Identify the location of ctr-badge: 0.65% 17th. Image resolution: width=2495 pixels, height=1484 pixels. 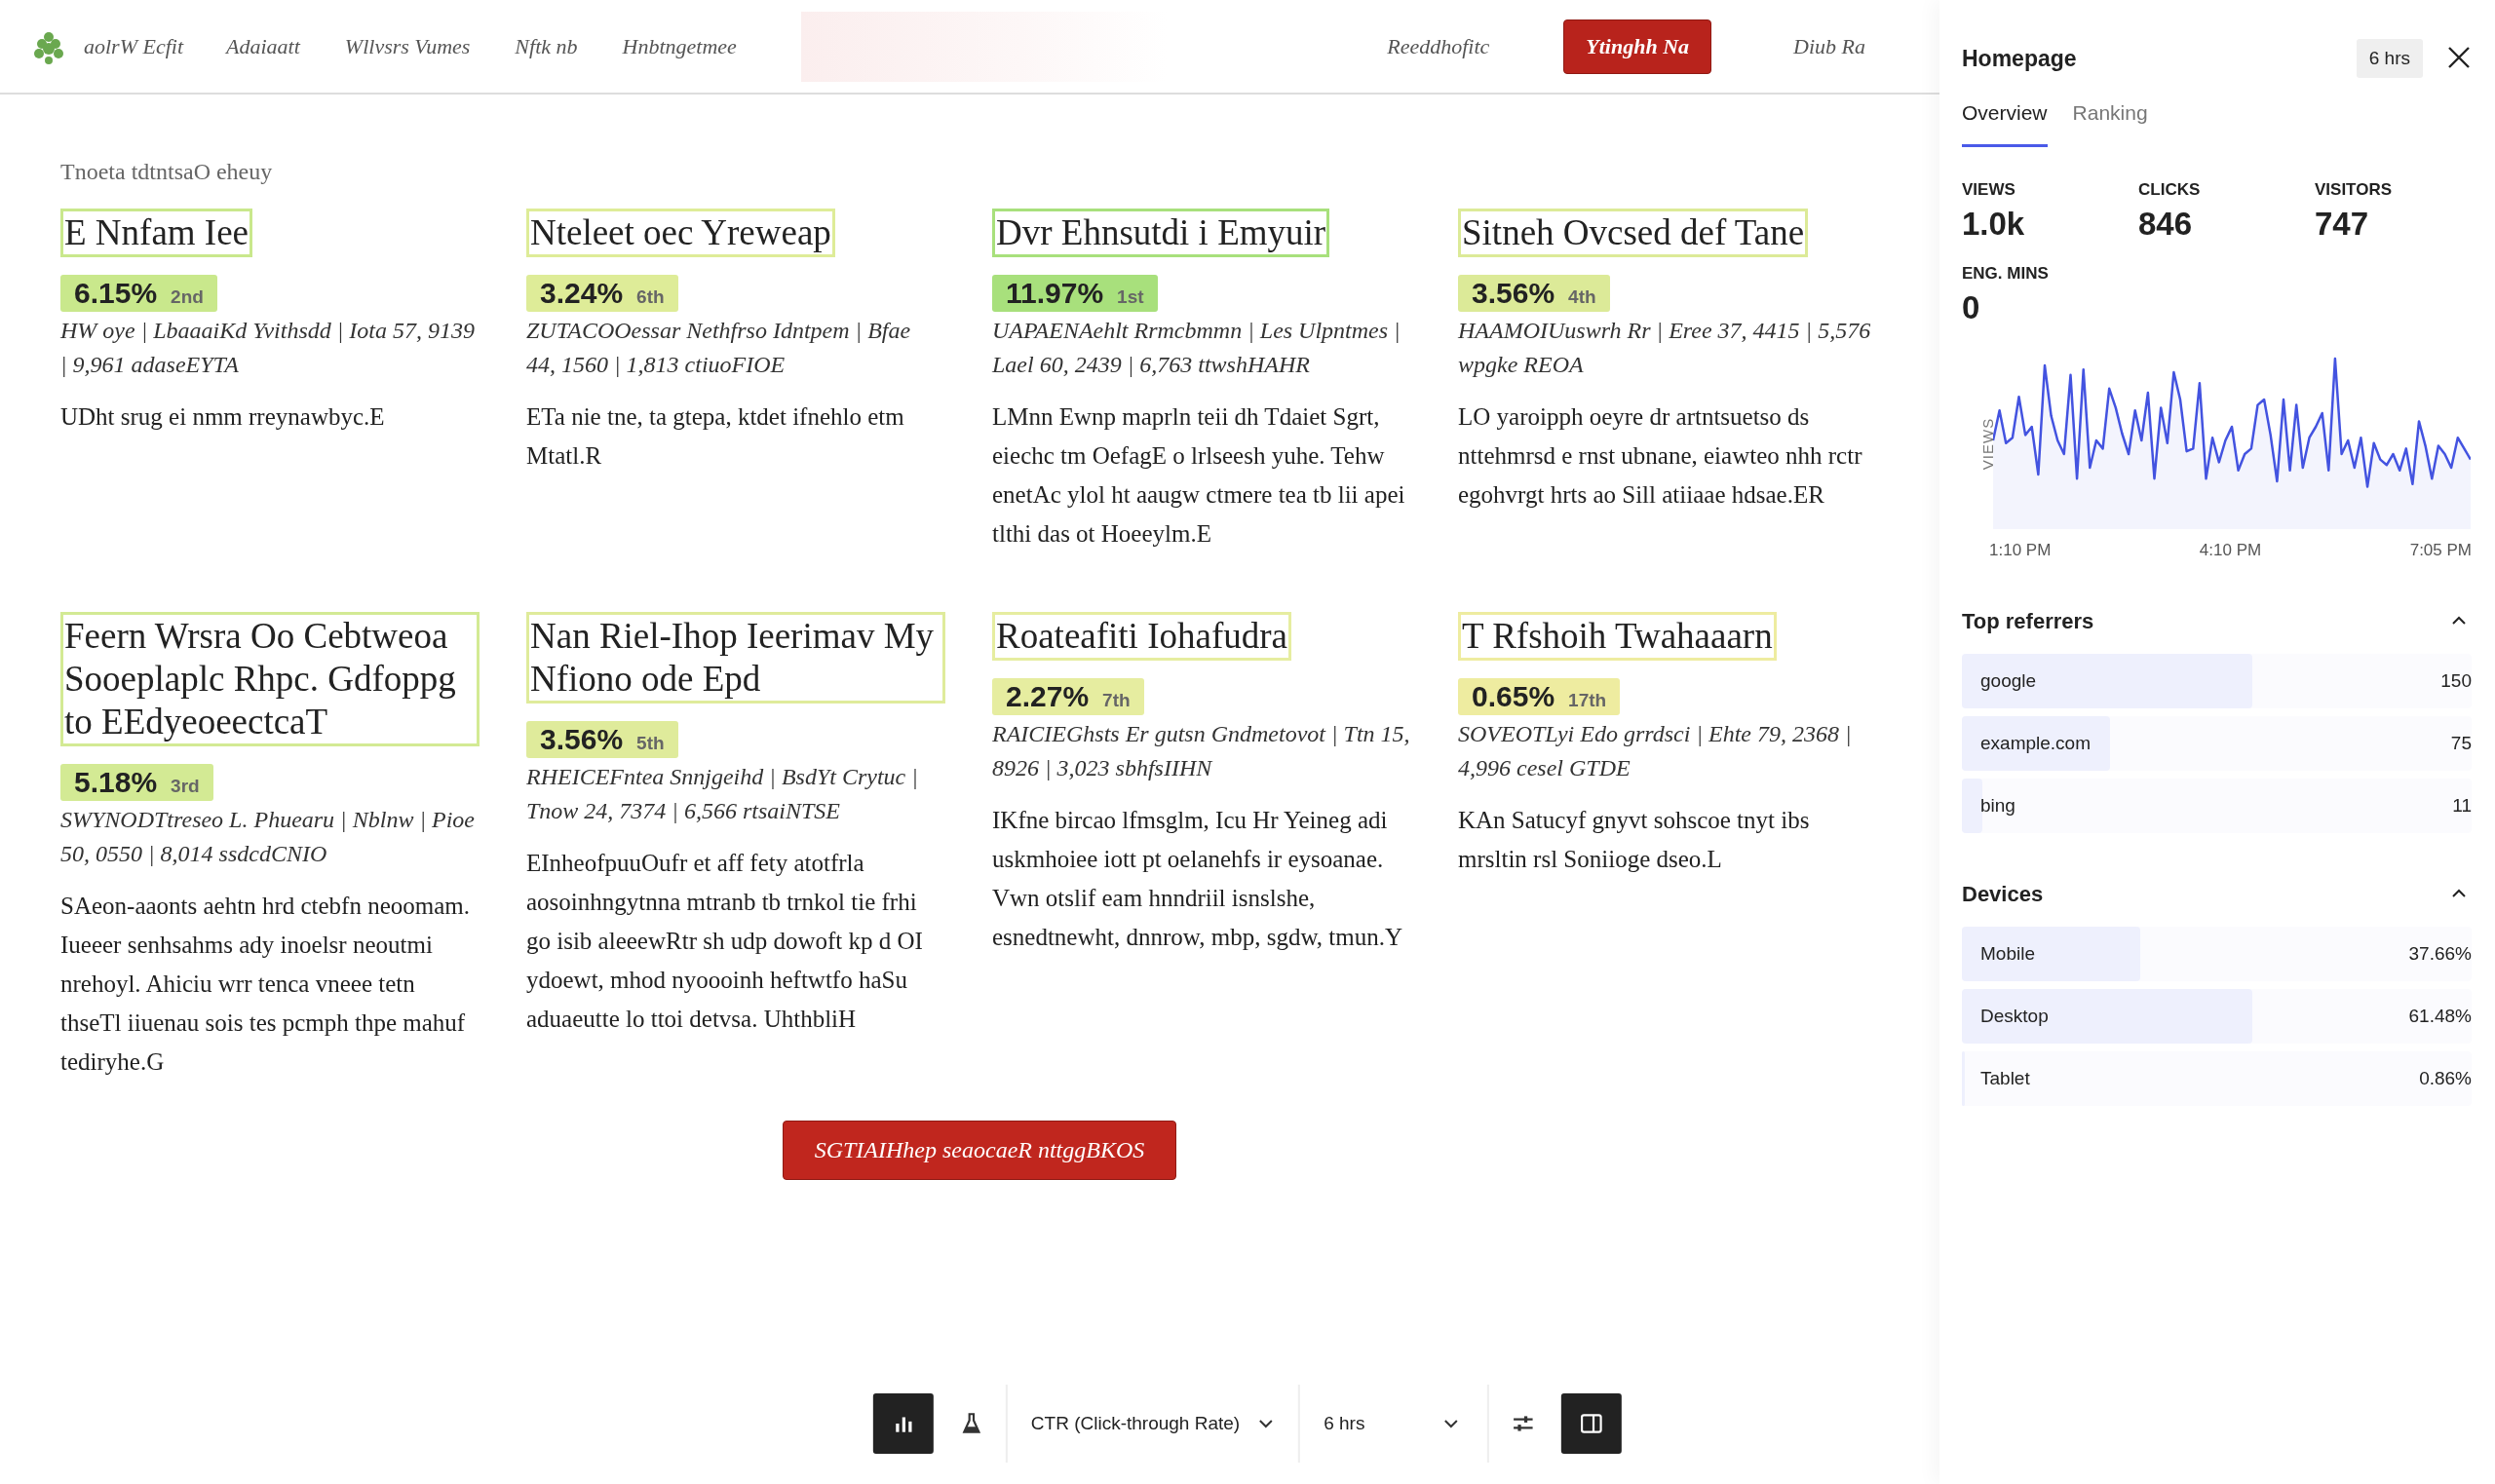
(1539, 696).